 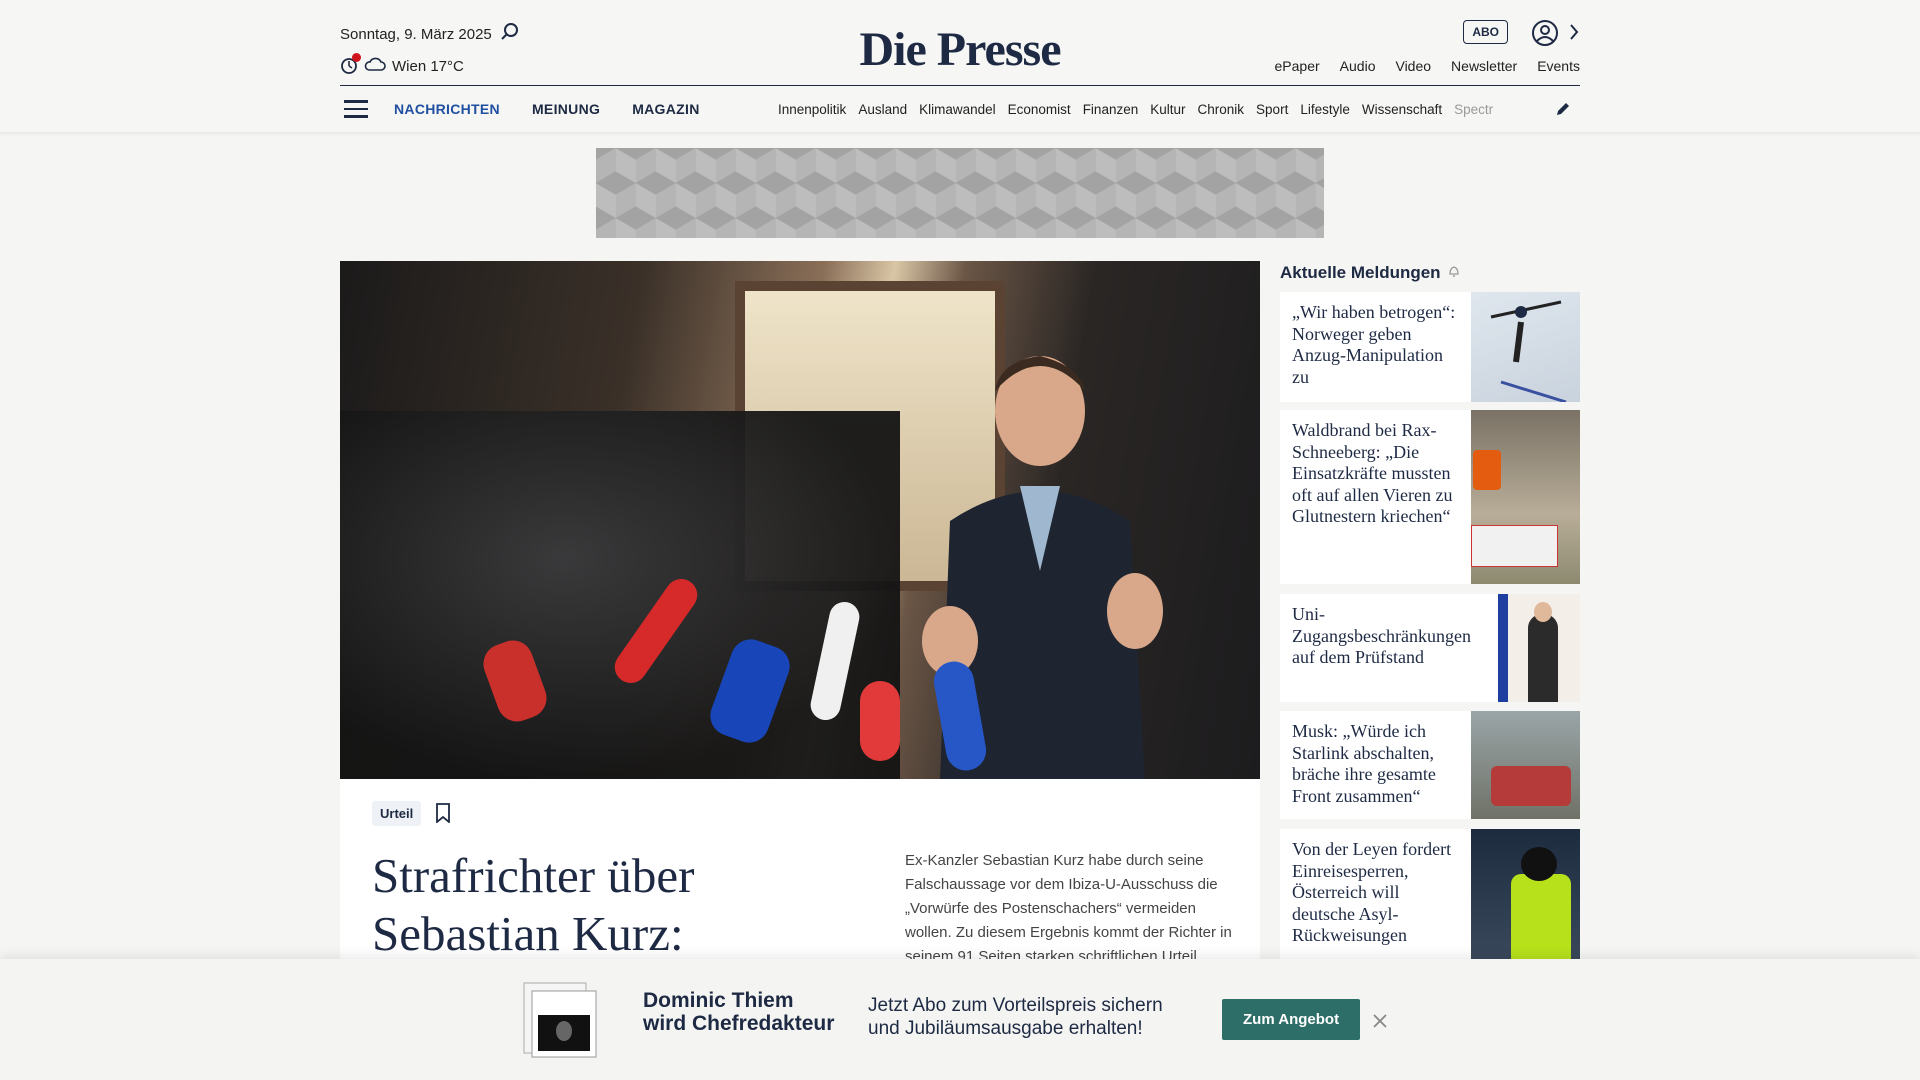 What do you see at coordinates (1111, 109) in the screenshot?
I see `subnav-finanzen: Finanzen` at bounding box center [1111, 109].